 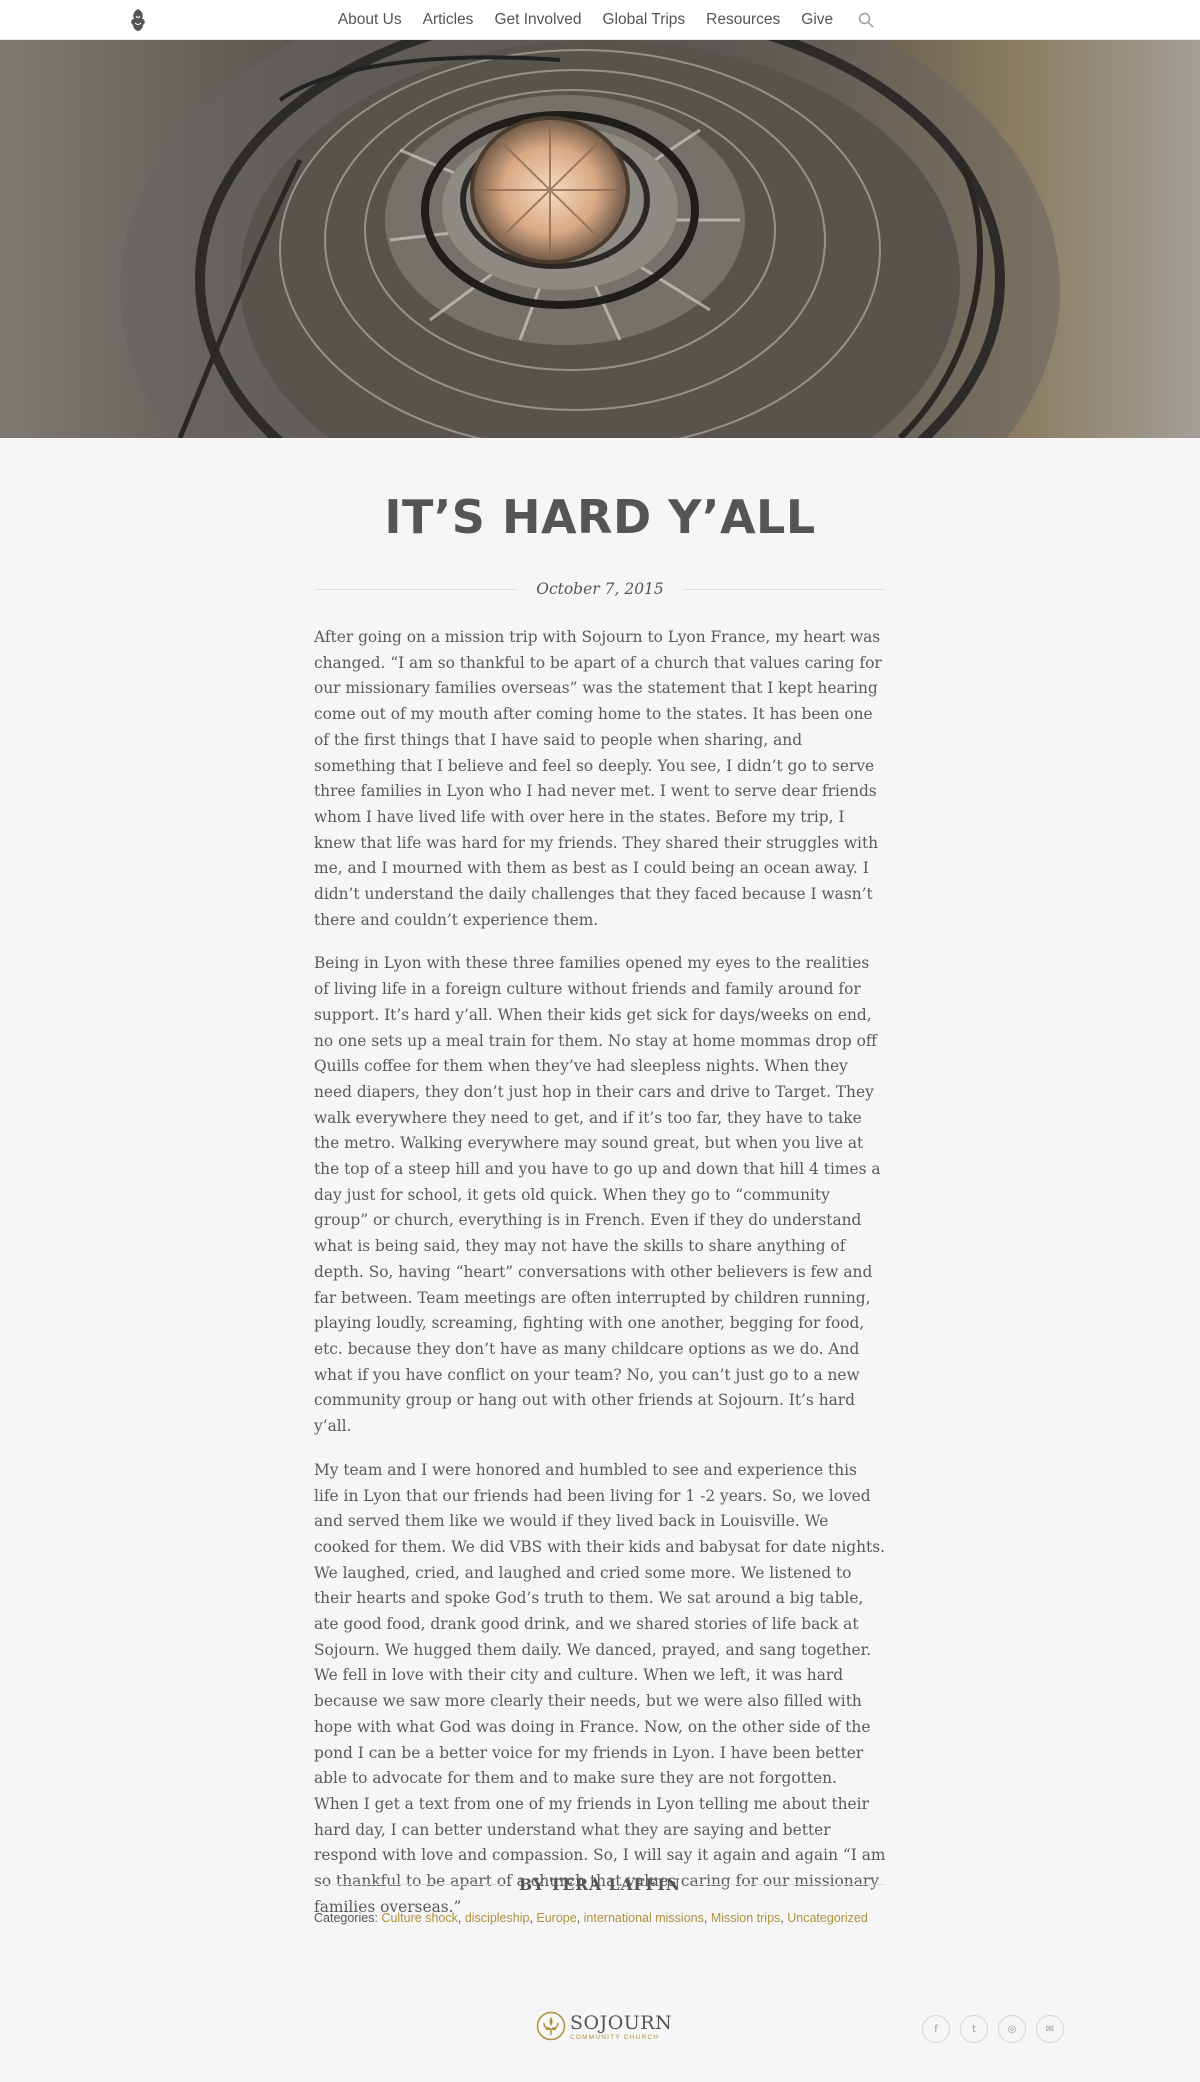 I want to click on footer-wordmark: SOJOURN COMMUNITY CHURCH, so click(x=621, y=2028).